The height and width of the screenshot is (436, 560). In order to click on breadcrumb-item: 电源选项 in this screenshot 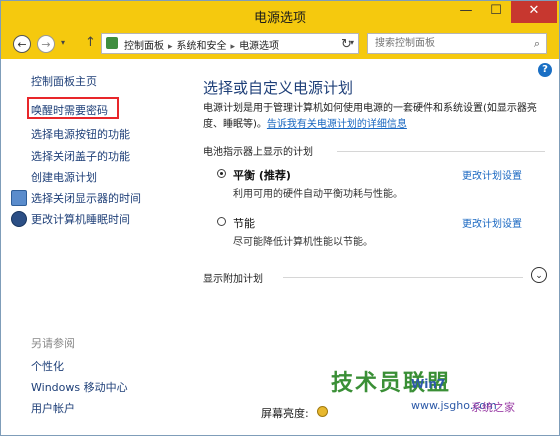, I will do `click(259, 46)`.